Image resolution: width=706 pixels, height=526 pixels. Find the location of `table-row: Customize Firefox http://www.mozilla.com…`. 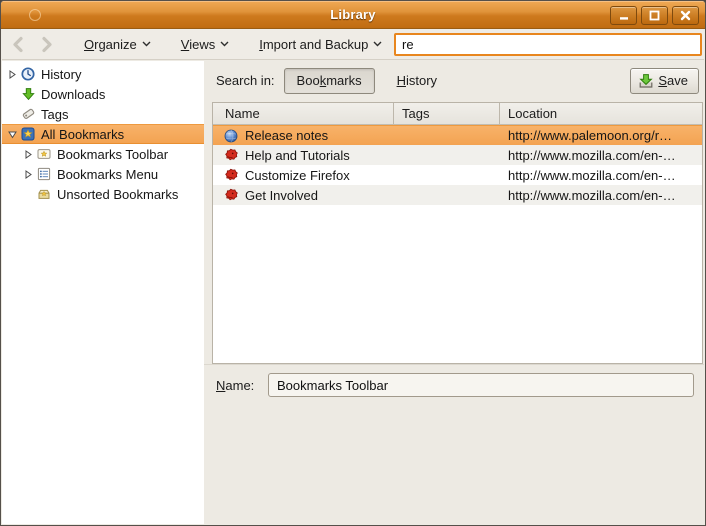

table-row: Customize Firefox http://www.mozilla.com… is located at coordinates (457, 175).